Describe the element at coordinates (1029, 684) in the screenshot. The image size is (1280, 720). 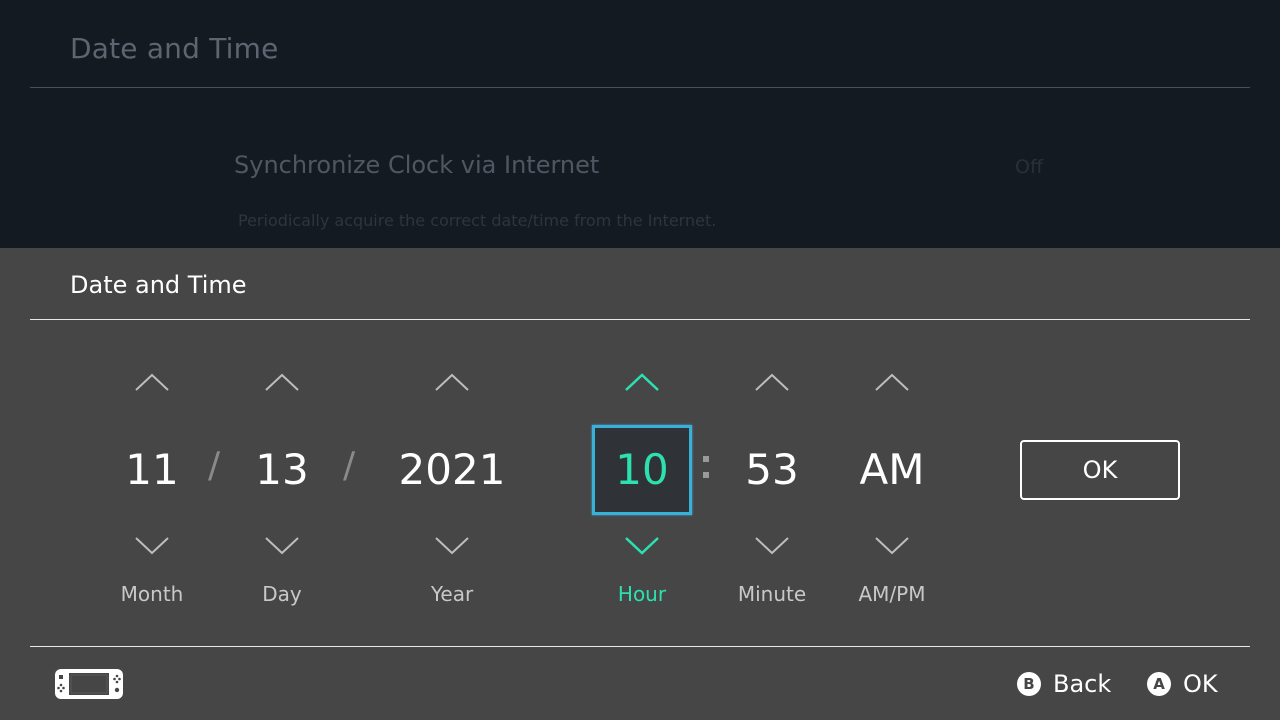
I see `b-button-icon: B` at that location.